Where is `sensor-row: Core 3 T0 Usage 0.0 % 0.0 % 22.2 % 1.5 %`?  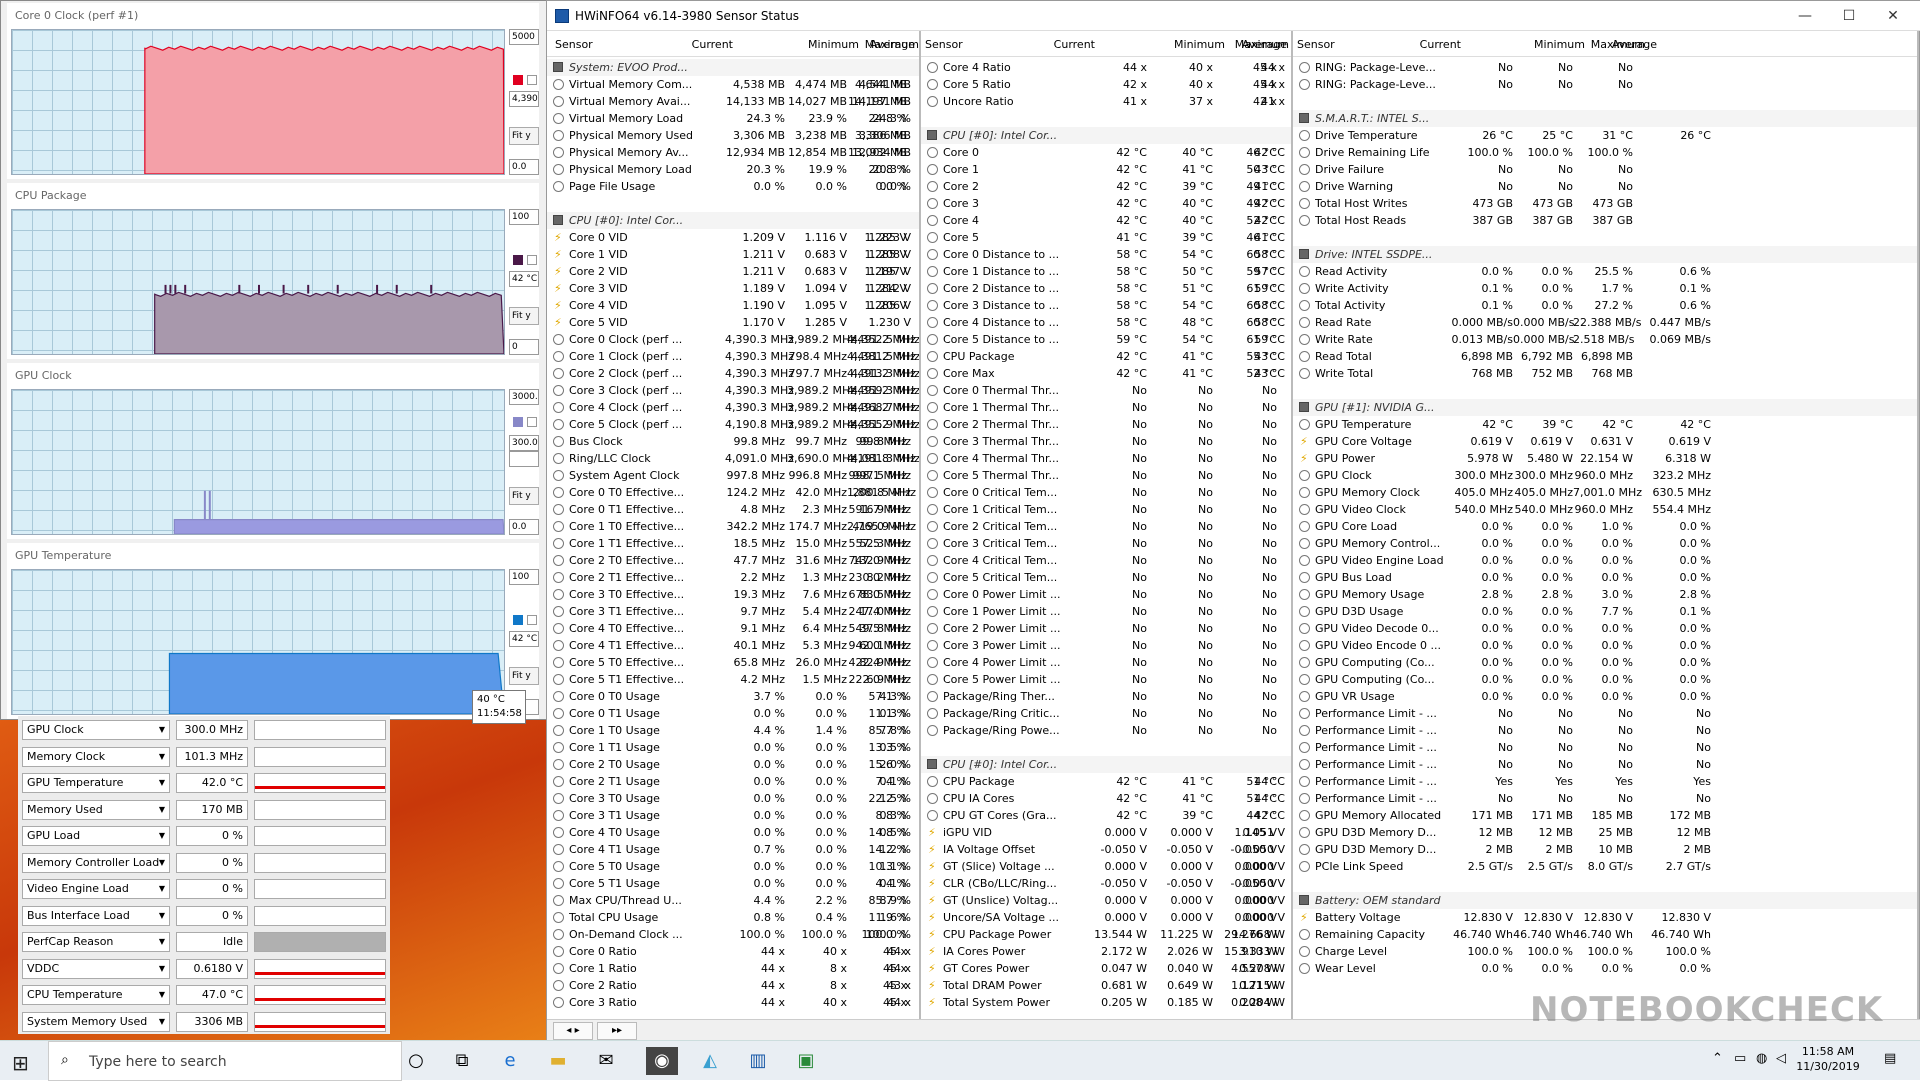 sensor-row: Core 3 T0 Usage 0.0 % 0.0 % 22.2 % 1.5 % is located at coordinates (733, 798).